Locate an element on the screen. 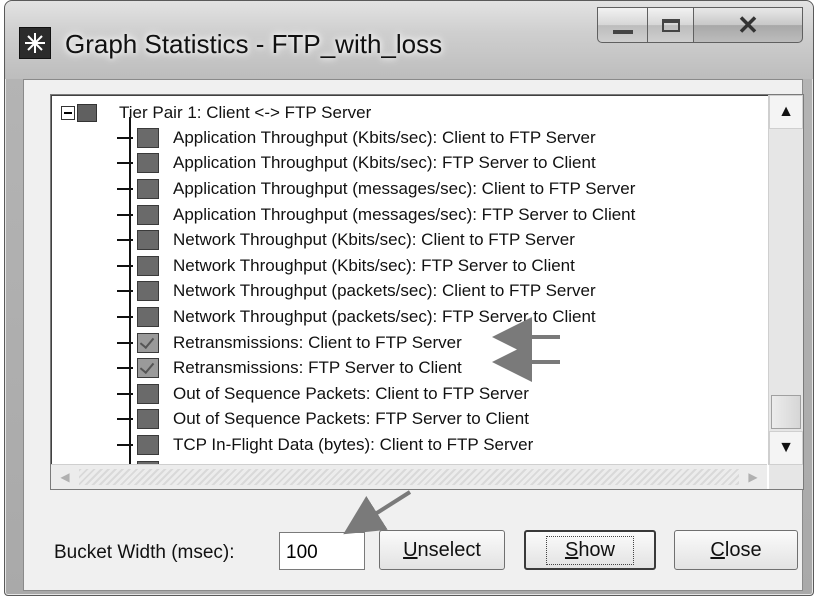  vertical-scrollbar: ▲ ▼ is located at coordinates (785, 280).